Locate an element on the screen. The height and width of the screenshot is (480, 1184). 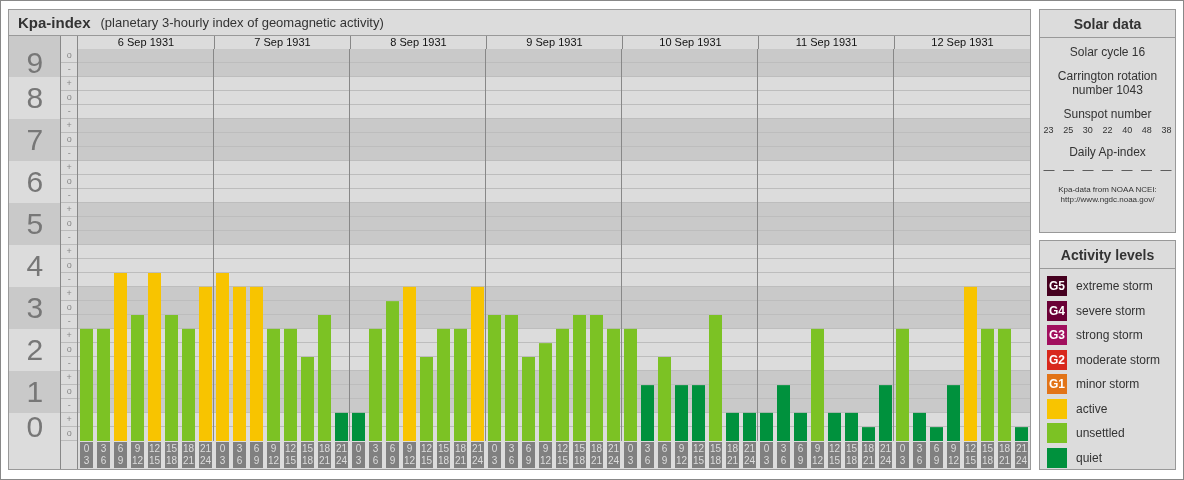
sunspot-value: 38 is located at coordinates (1166, 130).